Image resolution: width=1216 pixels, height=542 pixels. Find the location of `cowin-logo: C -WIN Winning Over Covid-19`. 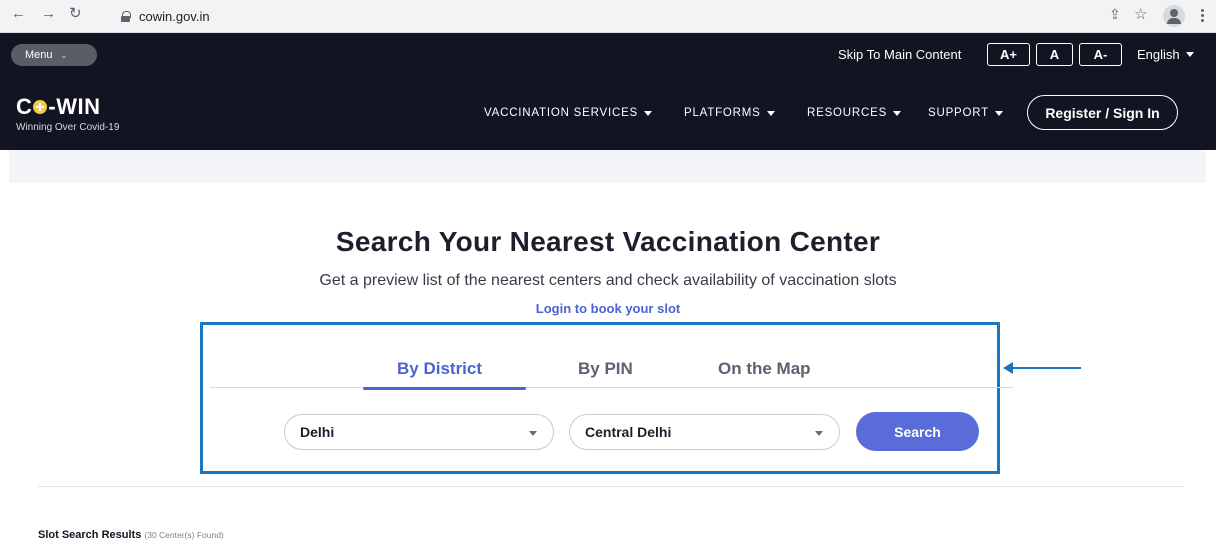

cowin-logo: C -WIN Winning Over Covid-19 is located at coordinates (67, 113).